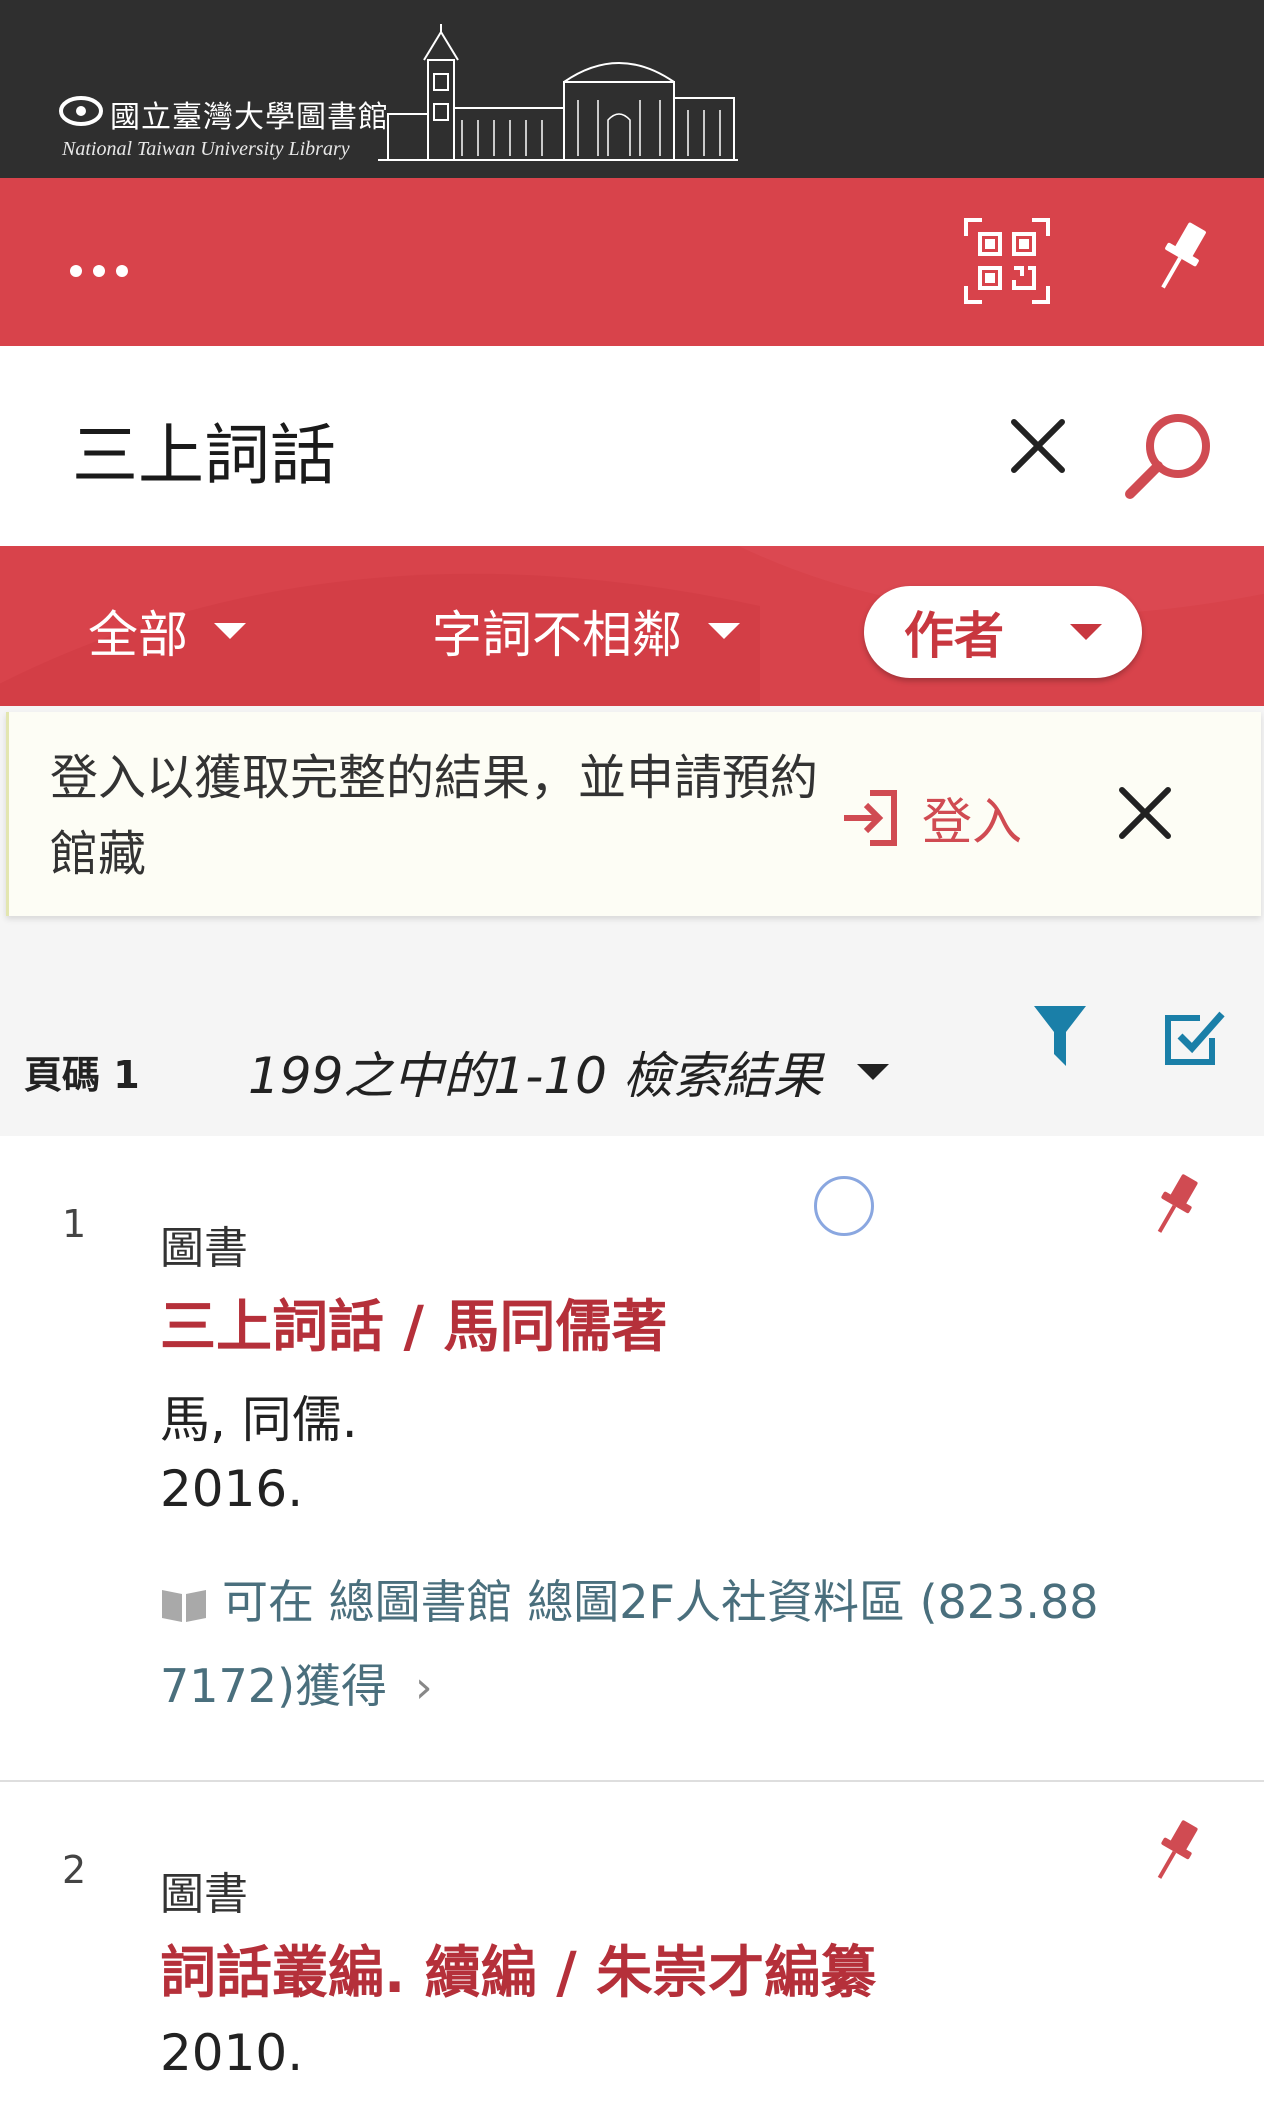 This screenshot has height=2116, width=1264. What do you see at coordinates (557, 635) in the screenshot?
I see `match-type-dropdown-label: 字詞不相鄰` at bounding box center [557, 635].